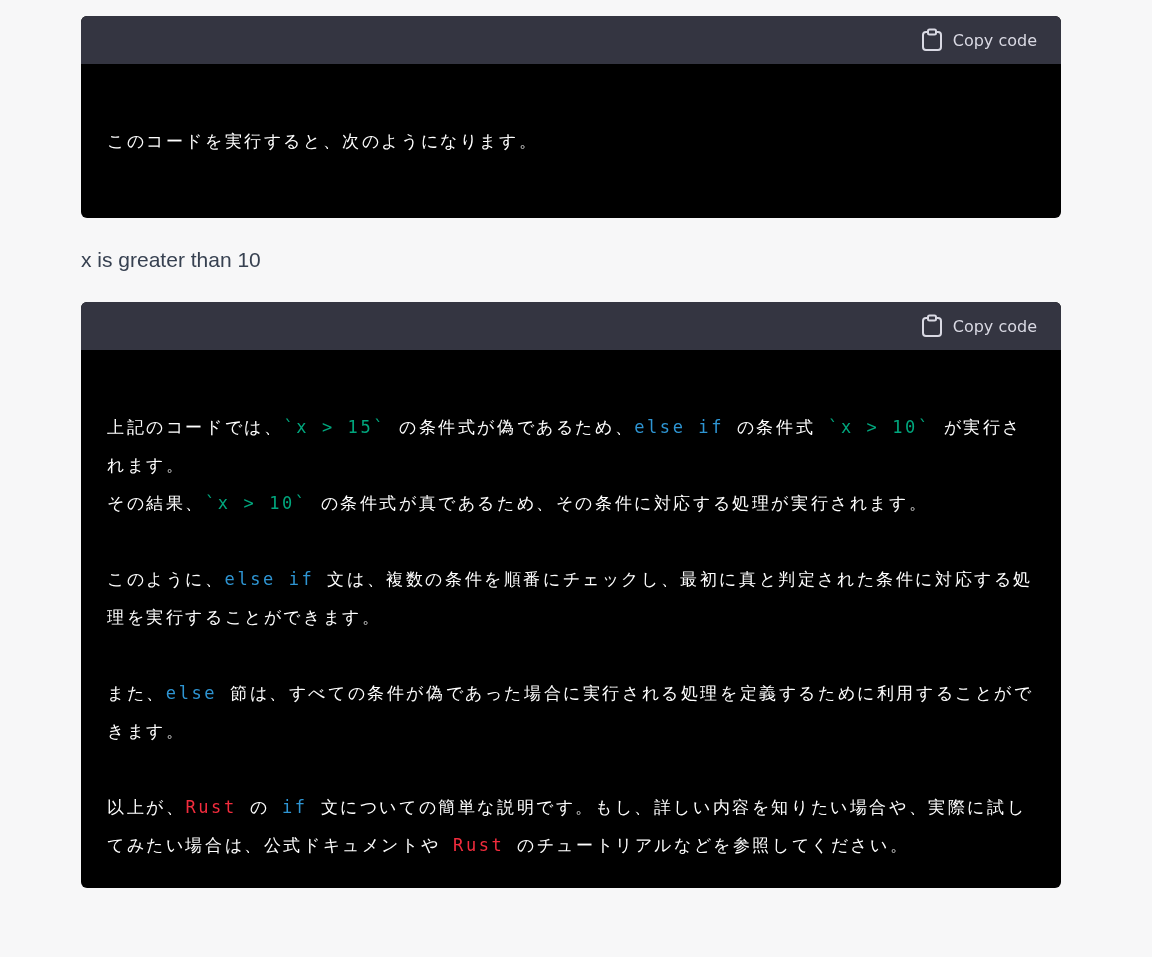  I want to click on code-text: 上記のコードでは、`x > 15` の条件式が偽であるため、else if の条件式 `x > 10` が実行されます。, so click(565, 446).